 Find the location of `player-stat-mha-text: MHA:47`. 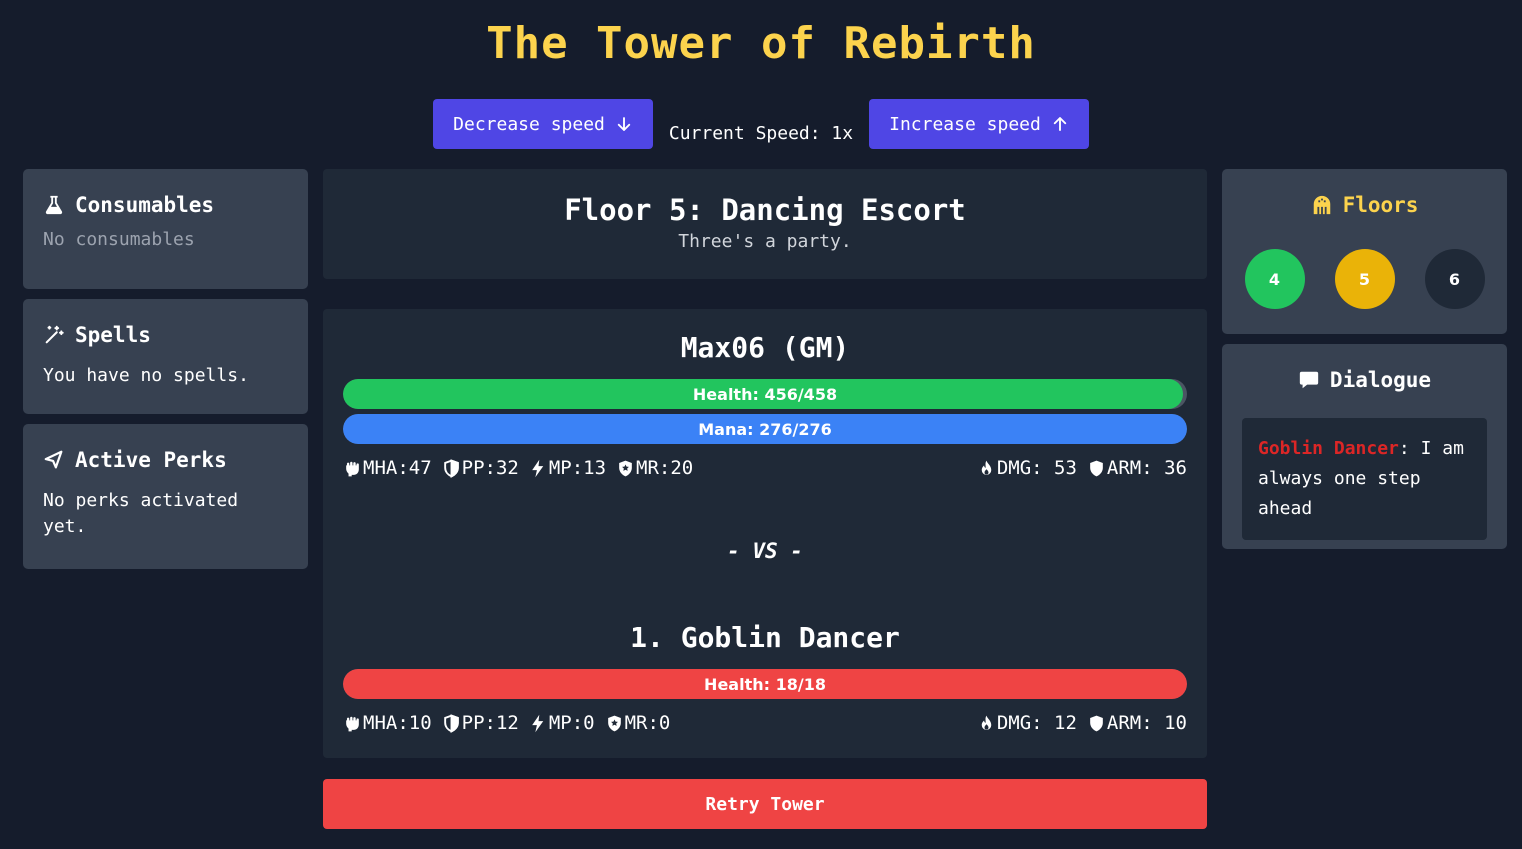

player-stat-mha-text: MHA:47 is located at coordinates (397, 468).